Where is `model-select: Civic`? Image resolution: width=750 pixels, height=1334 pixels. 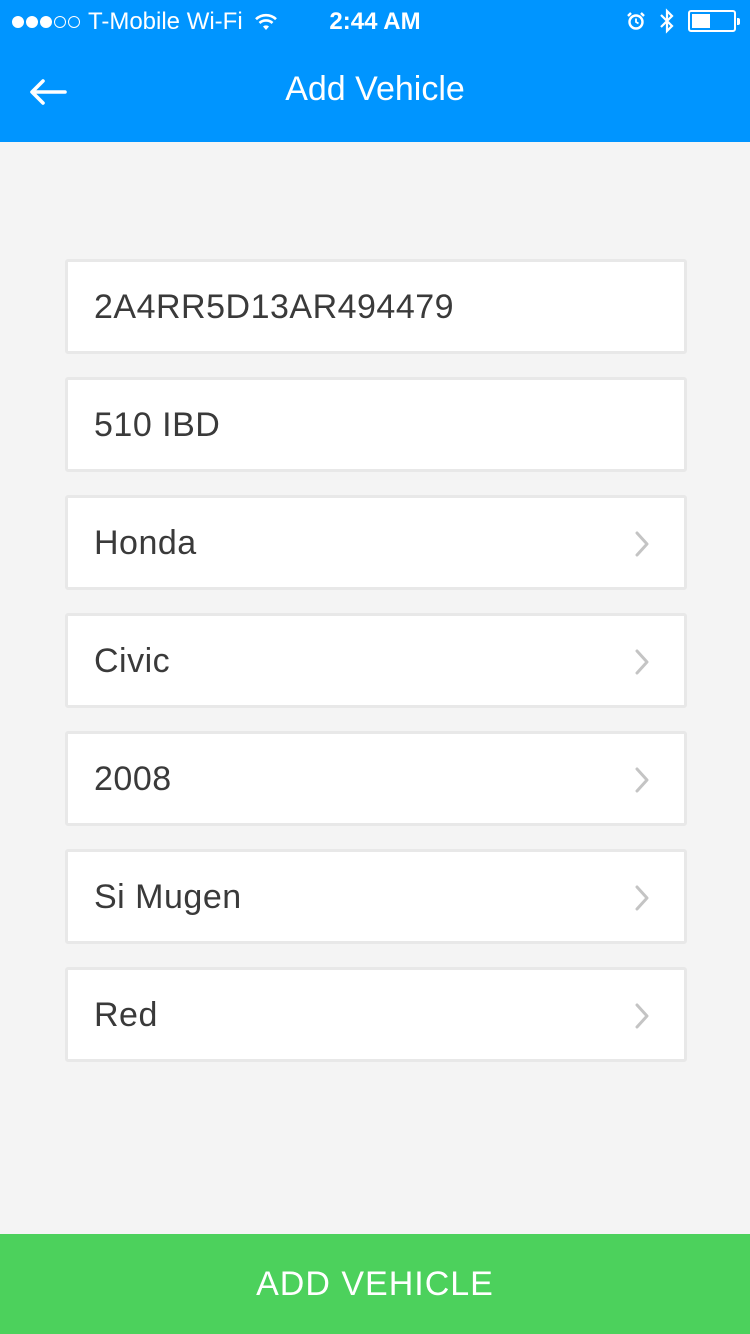 model-select: Civic is located at coordinates (376, 660).